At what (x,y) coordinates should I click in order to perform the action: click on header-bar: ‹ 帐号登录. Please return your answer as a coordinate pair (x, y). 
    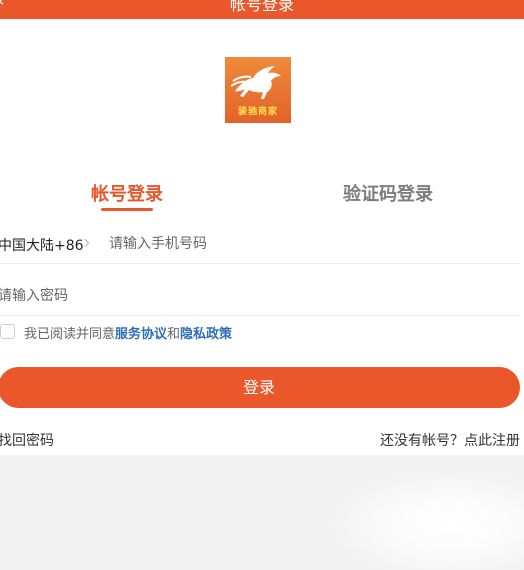
    Looking at the image, I should click on (262, 9).